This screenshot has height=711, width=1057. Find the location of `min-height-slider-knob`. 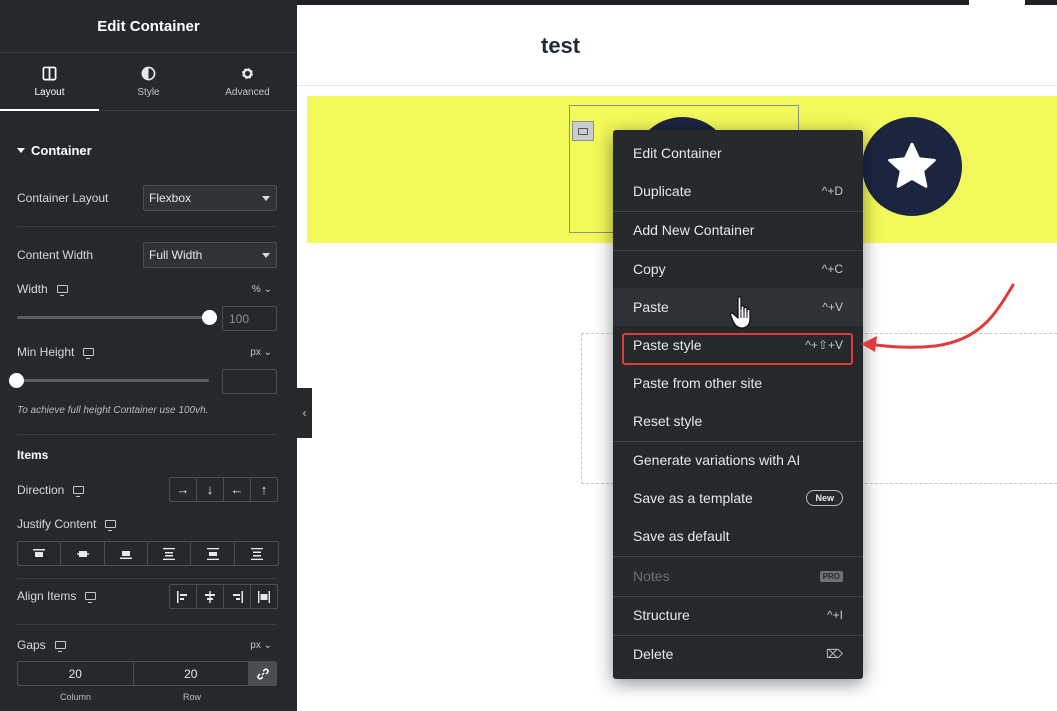

min-height-slider-knob is located at coordinates (16, 380).